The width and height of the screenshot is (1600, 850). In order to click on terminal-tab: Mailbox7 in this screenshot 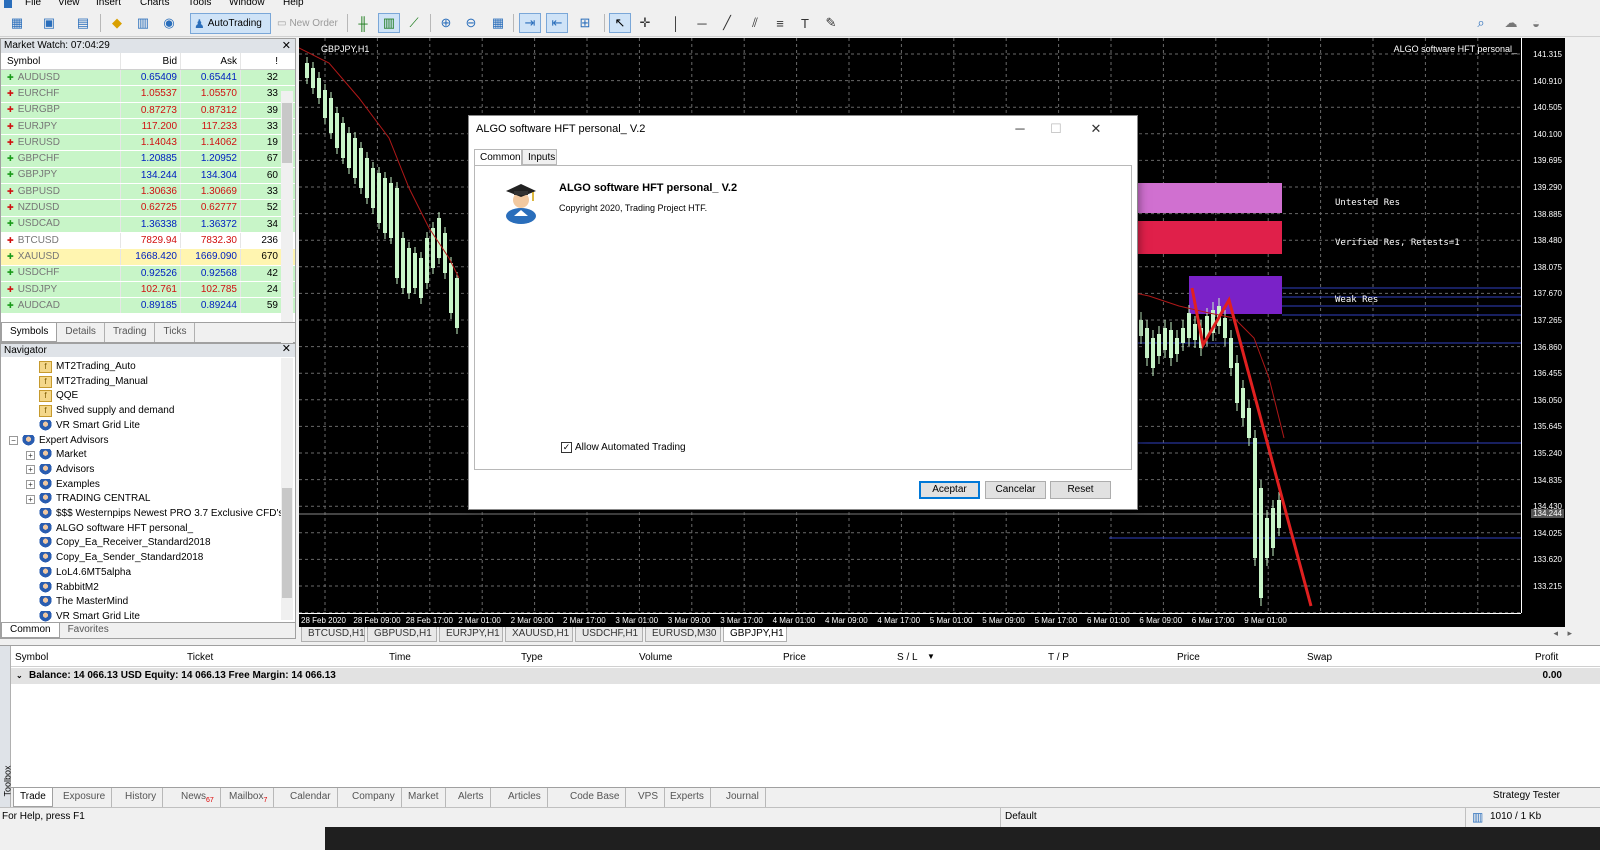, I will do `click(249, 797)`.